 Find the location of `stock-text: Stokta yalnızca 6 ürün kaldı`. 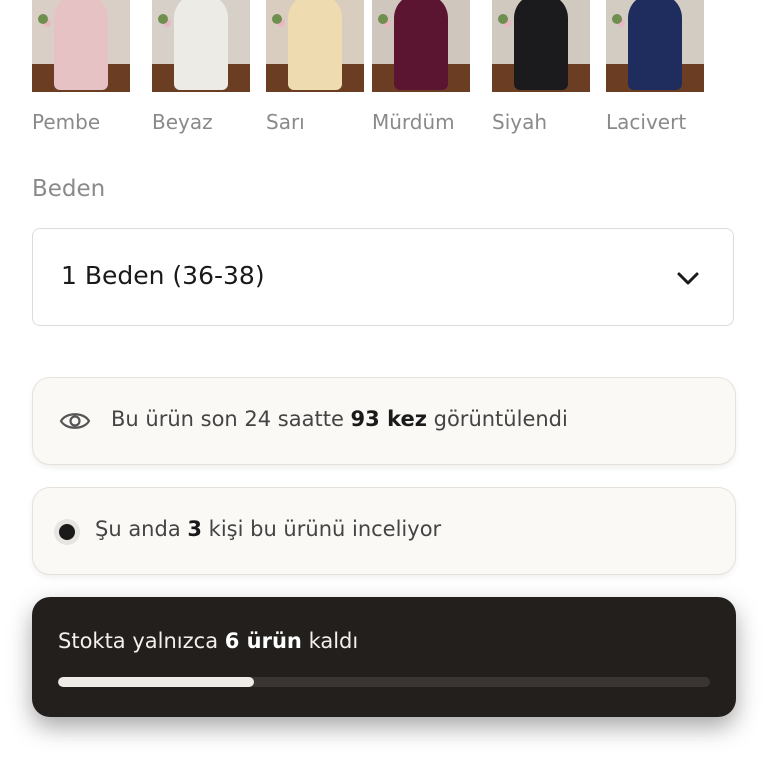

stock-text: Stokta yalnızca 6 ürün kaldı is located at coordinates (208, 641).